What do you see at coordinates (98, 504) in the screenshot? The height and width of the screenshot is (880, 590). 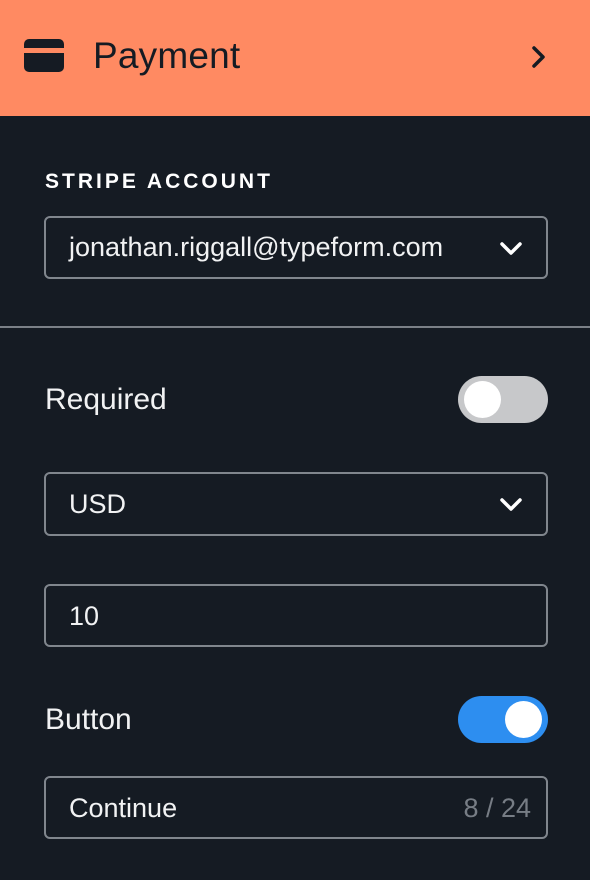 I see `currency-value: USD` at bounding box center [98, 504].